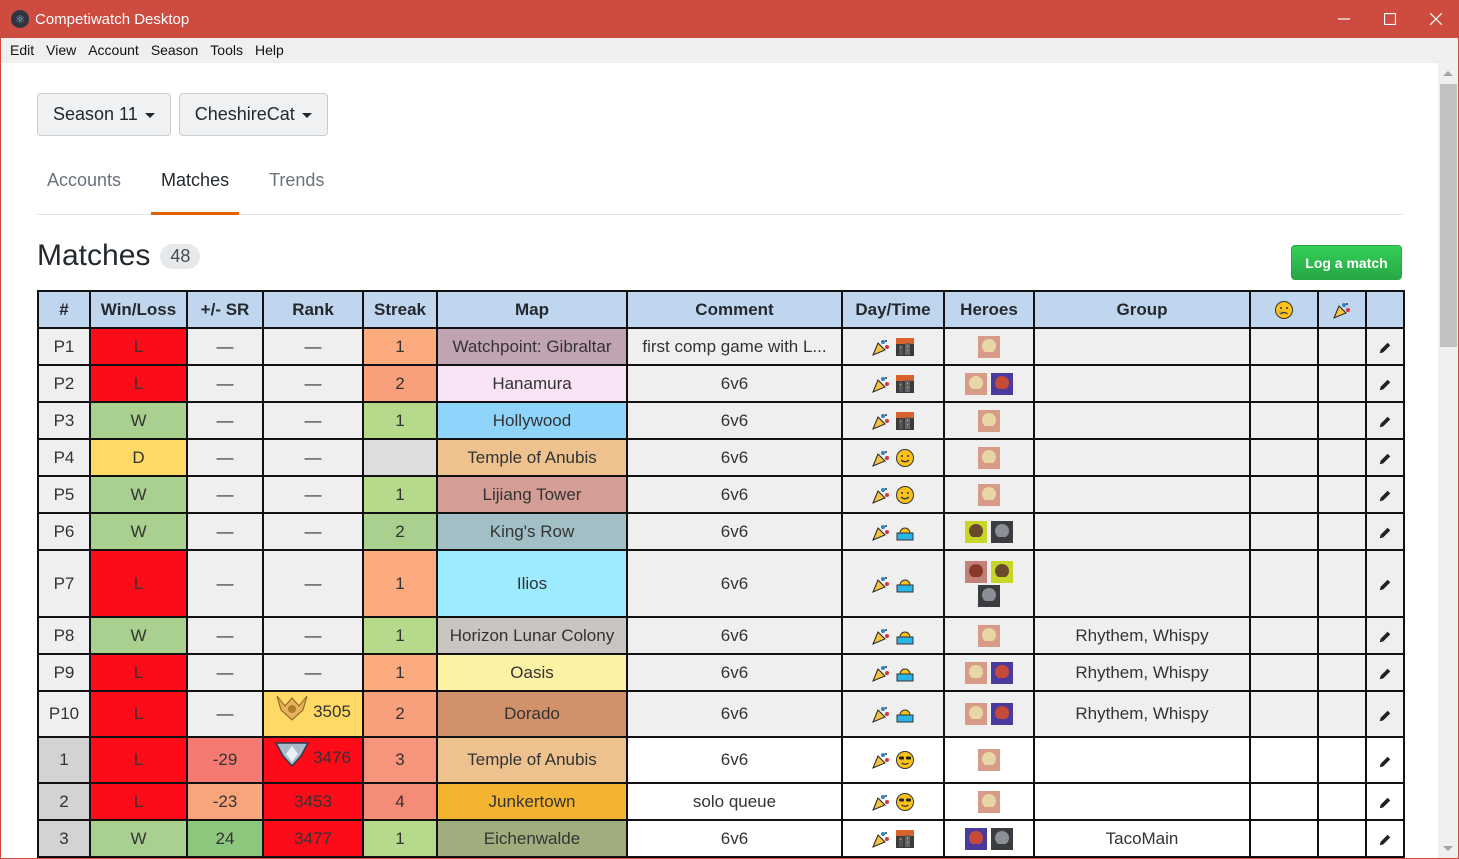 This screenshot has height=859, width=1459. I want to click on menu-account: Account, so click(113, 50).